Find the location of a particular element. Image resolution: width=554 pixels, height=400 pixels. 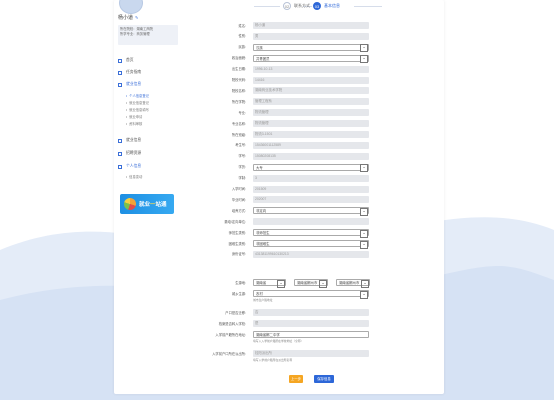

field-row: 院校代码: 14416 is located at coordinates (280, 80).